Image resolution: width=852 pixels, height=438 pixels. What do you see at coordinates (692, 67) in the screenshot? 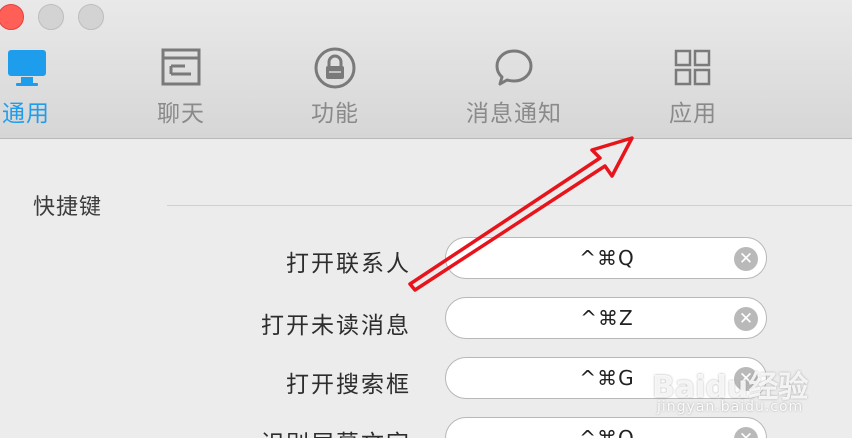
I see `app-grid-icon` at bounding box center [692, 67].